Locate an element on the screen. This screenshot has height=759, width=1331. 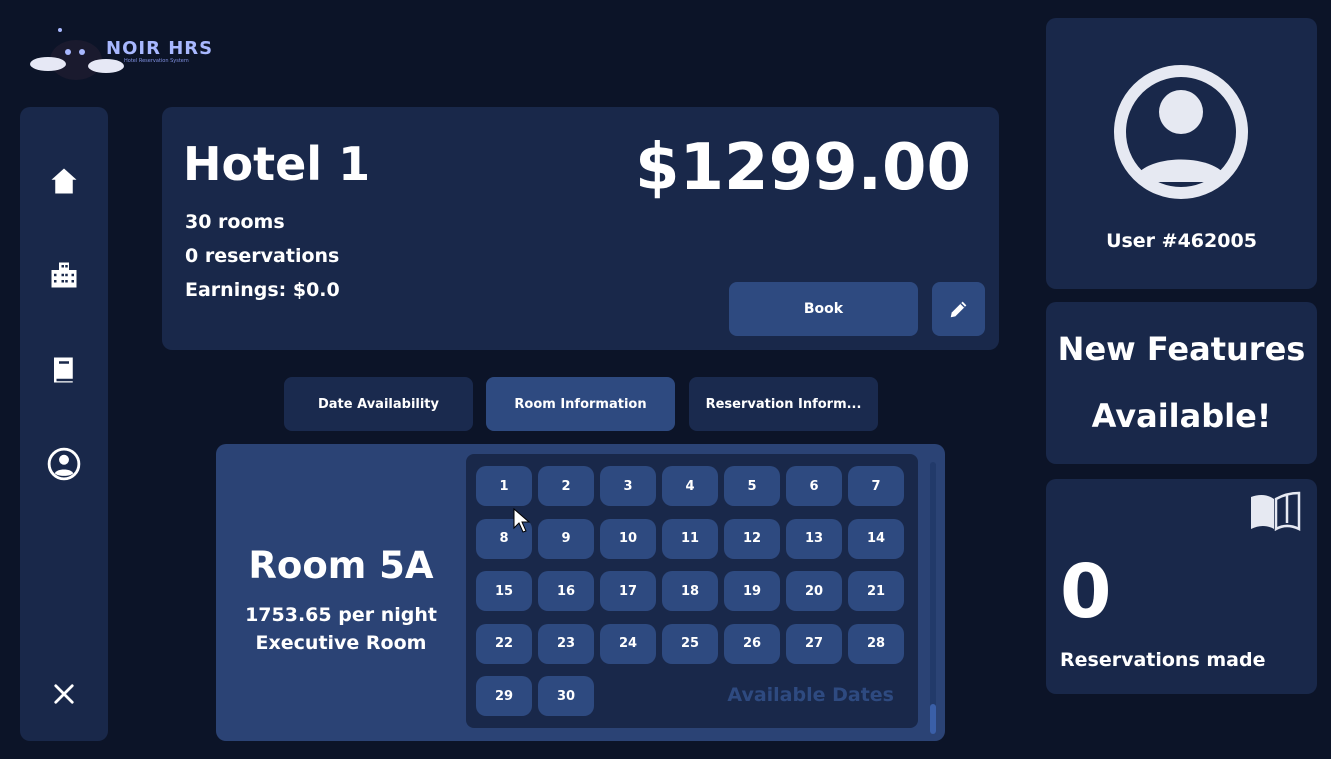
home-icon is located at coordinates (64, 181).